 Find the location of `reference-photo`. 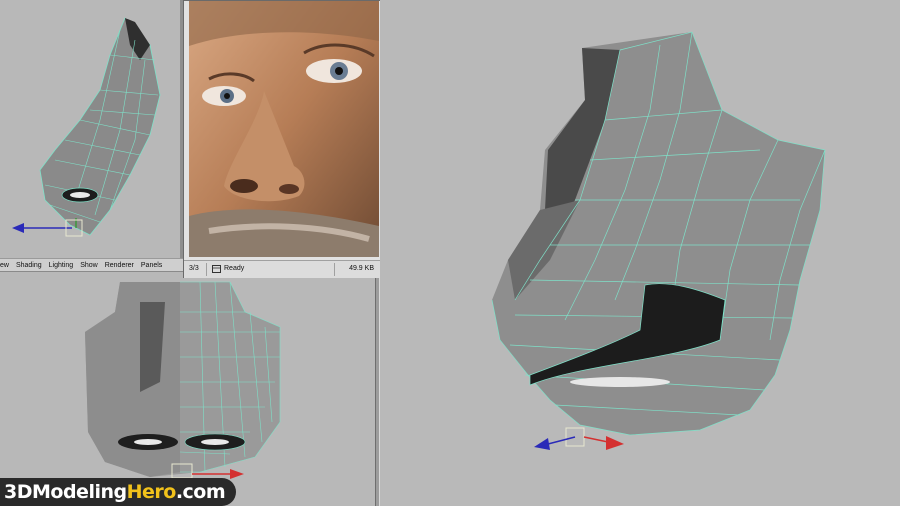

reference-photo is located at coordinates (284, 129).